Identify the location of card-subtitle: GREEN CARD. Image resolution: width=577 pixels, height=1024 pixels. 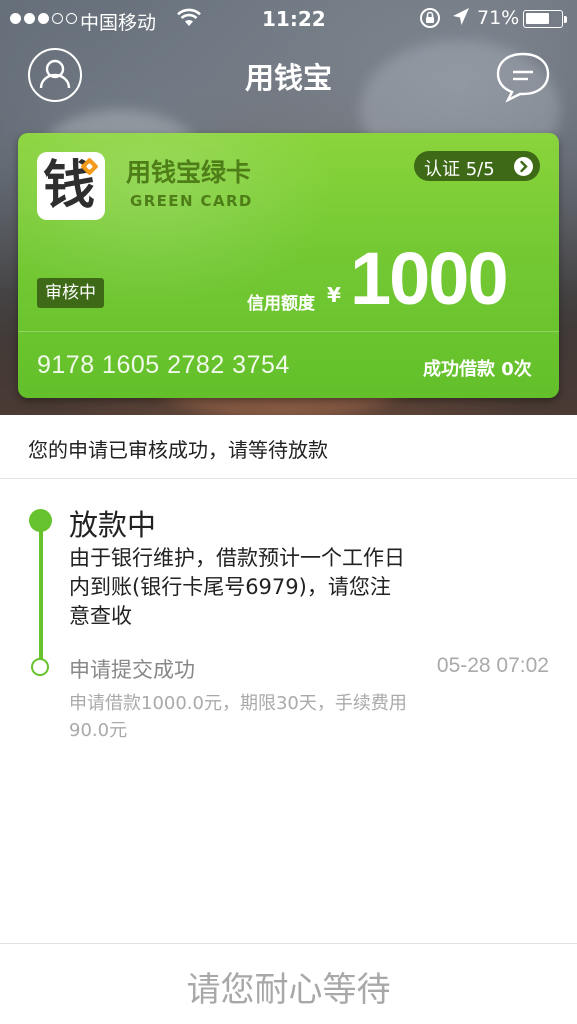
(191, 201).